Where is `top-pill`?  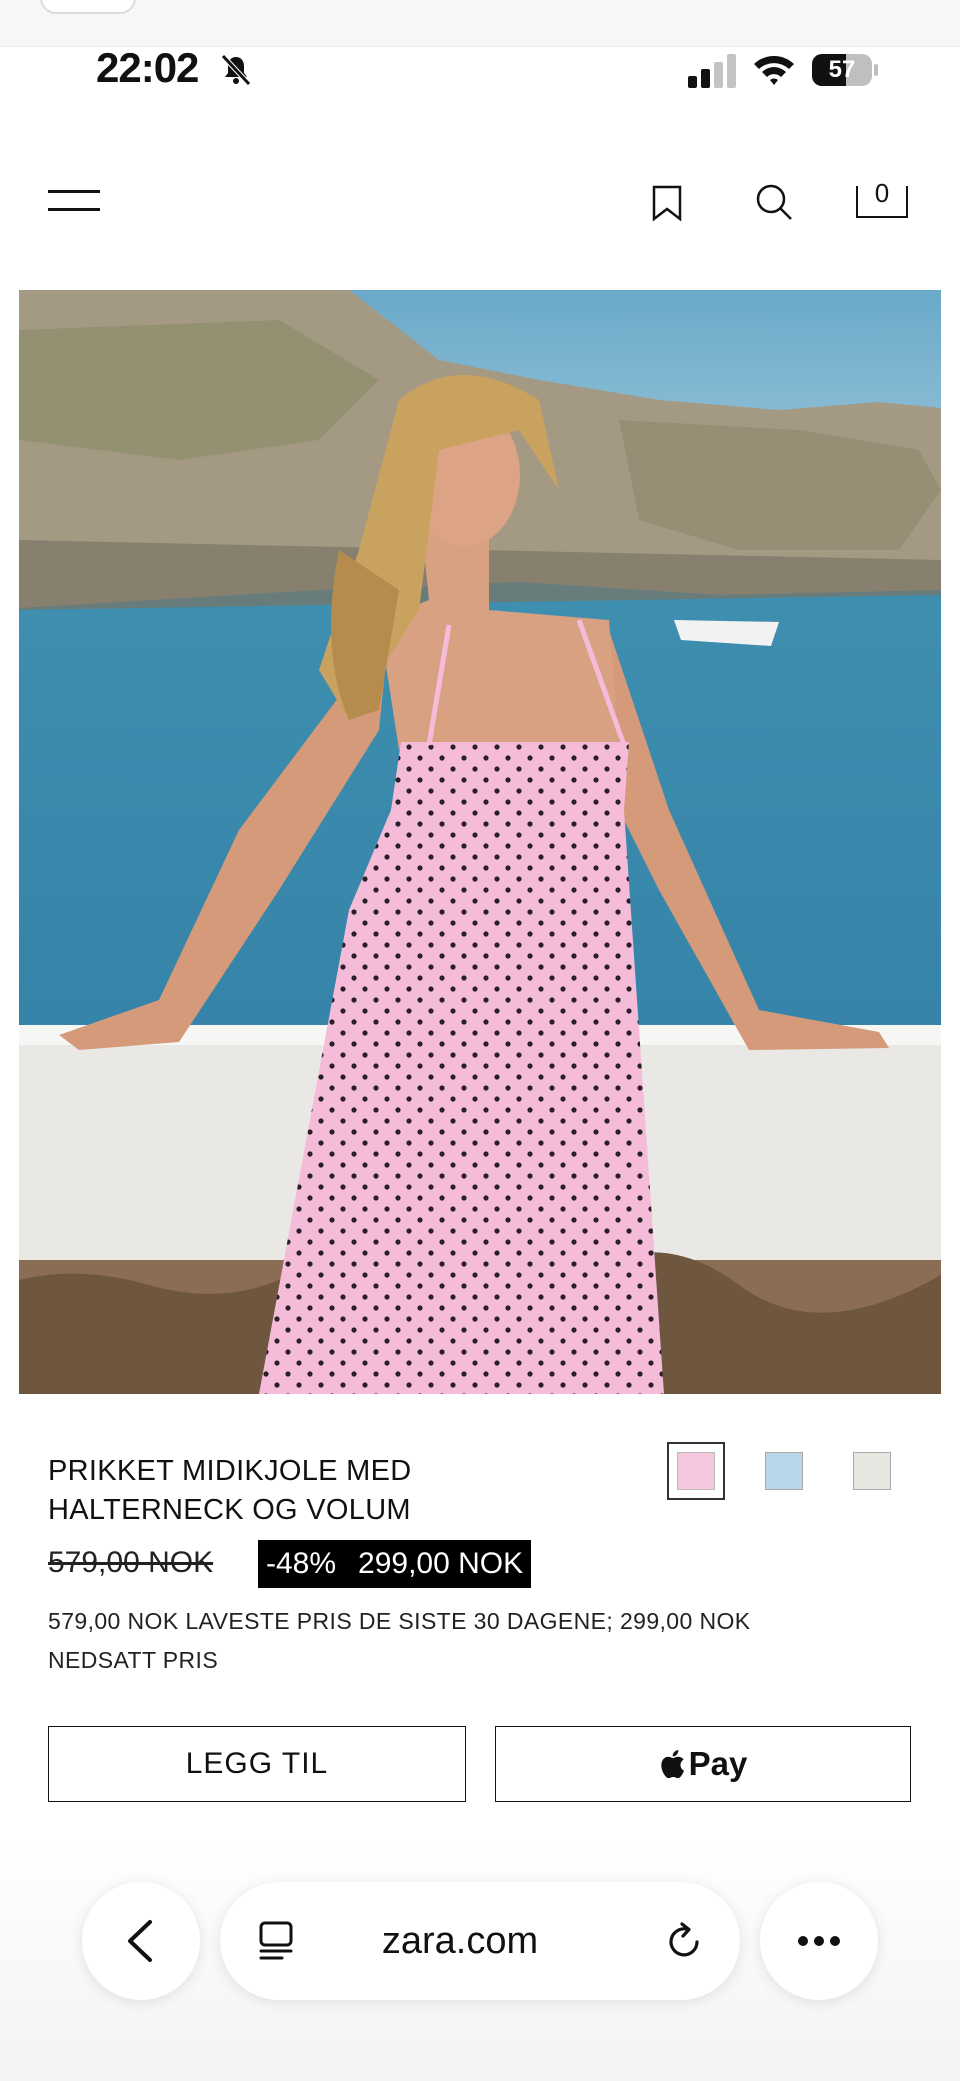 top-pill is located at coordinates (88, 7).